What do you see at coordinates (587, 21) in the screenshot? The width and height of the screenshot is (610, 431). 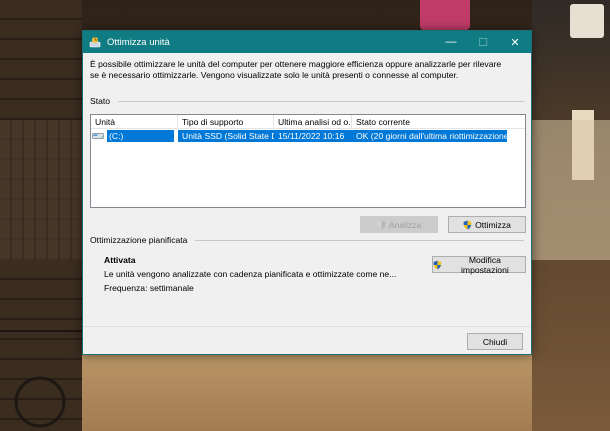 I see `wallpaper-sign` at bounding box center [587, 21].